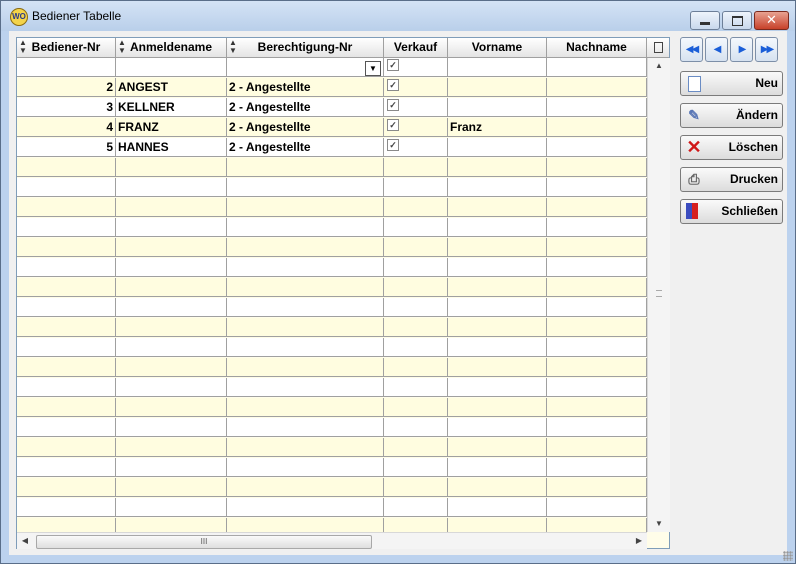 This screenshot has height=564, width=796. What do you see at coordinates (66, 127) in the screenshot?
I see `cell-nr: 4` at bounding box center [66, 127].